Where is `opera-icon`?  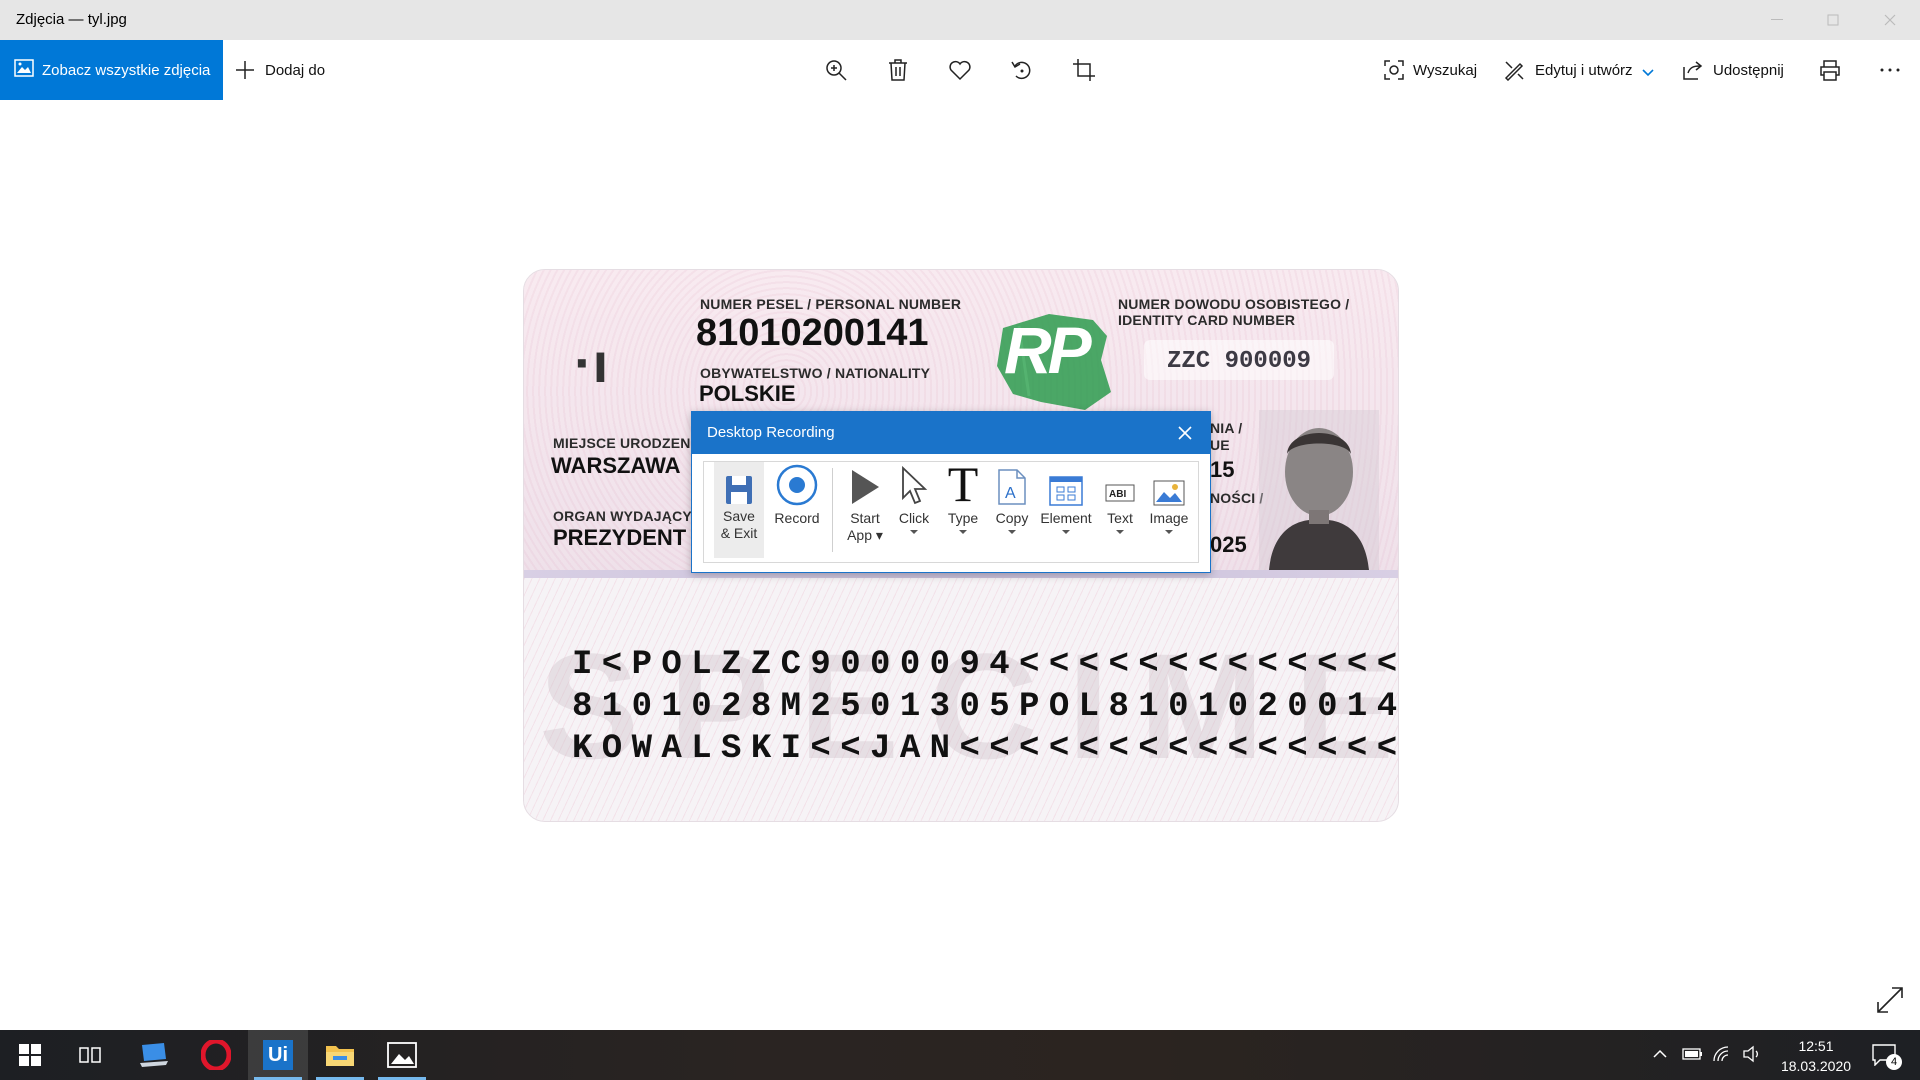
opera-icon is located at coordinates (216, 1055).